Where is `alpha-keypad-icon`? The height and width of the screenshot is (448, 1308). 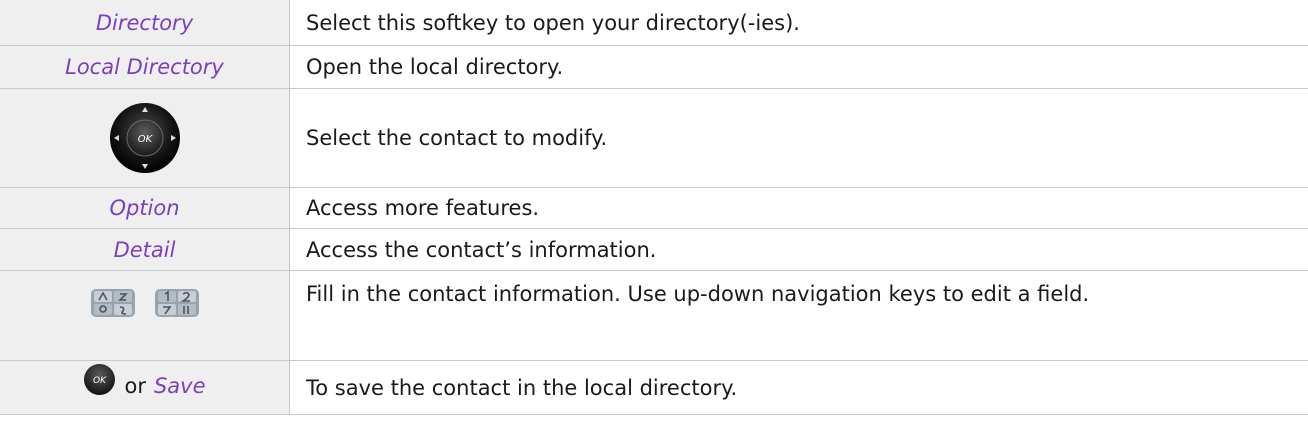
alpha-keypad-icon is located at coordinates (112, 302).